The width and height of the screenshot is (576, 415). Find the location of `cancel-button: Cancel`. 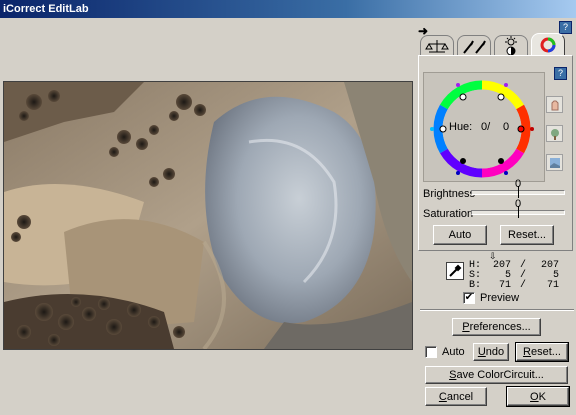

cancel-button: Cancel is located at coordinates (456, 396).